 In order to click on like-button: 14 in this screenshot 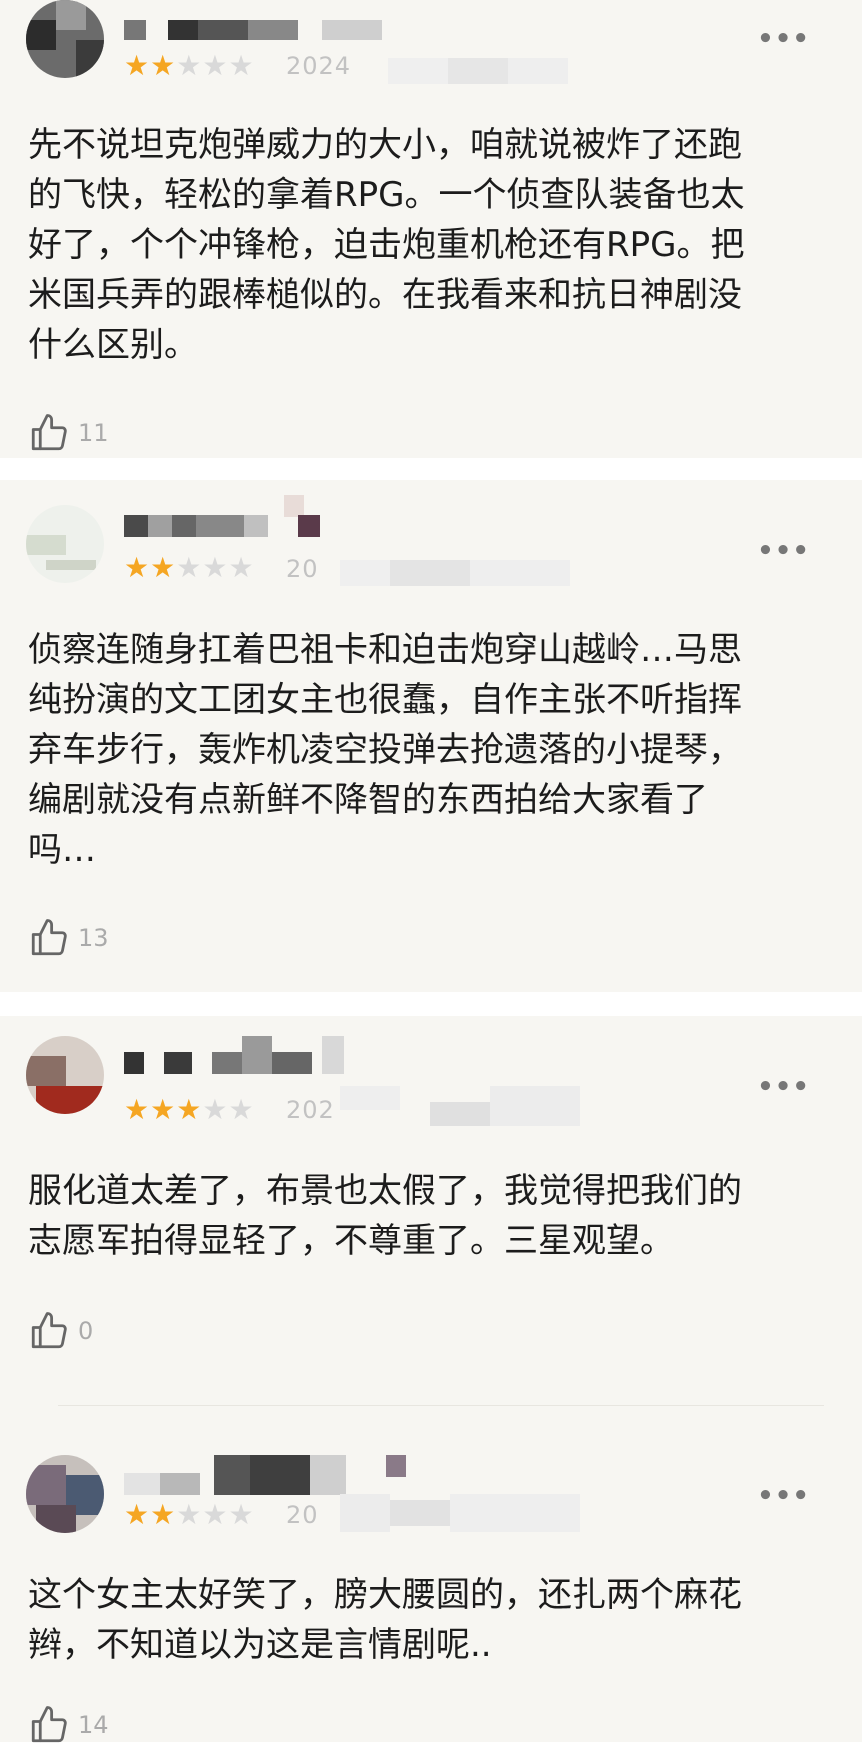, I will do `click(68, 1725)`.